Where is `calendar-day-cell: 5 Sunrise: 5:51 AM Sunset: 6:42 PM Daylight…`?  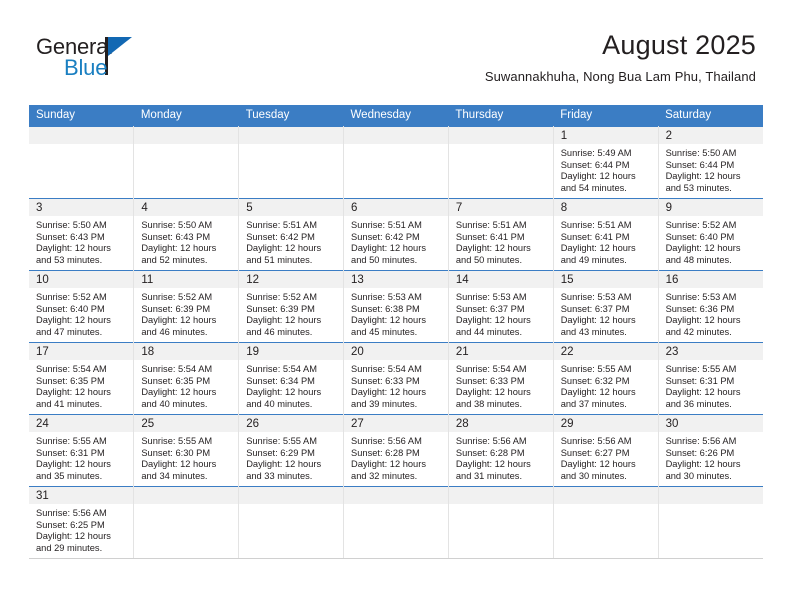 calendar-day-cell: 5 Sunrise: 5:51 AM Sunset: 6:42 PM Daylight… is located at coordinates (291, 234).